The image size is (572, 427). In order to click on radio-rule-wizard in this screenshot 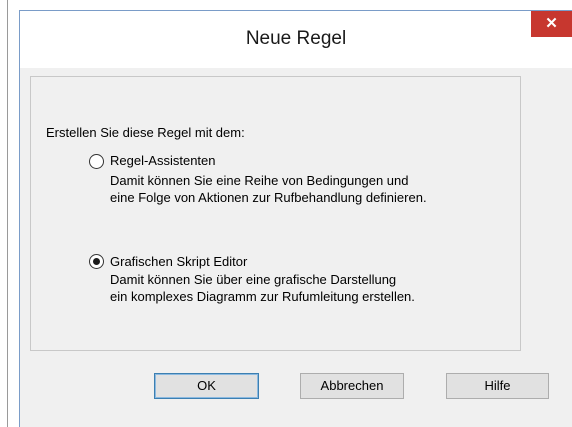, I will do `click(96, 161)`.